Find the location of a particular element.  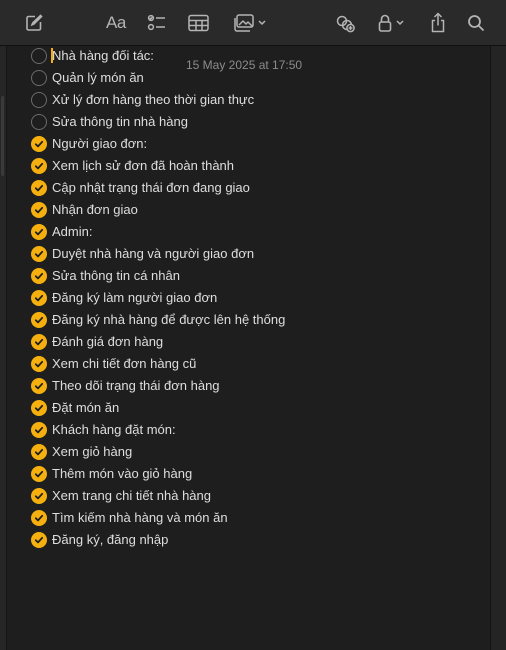

checklist-item: Đặt món ăn is located at coordinates (217, 408).